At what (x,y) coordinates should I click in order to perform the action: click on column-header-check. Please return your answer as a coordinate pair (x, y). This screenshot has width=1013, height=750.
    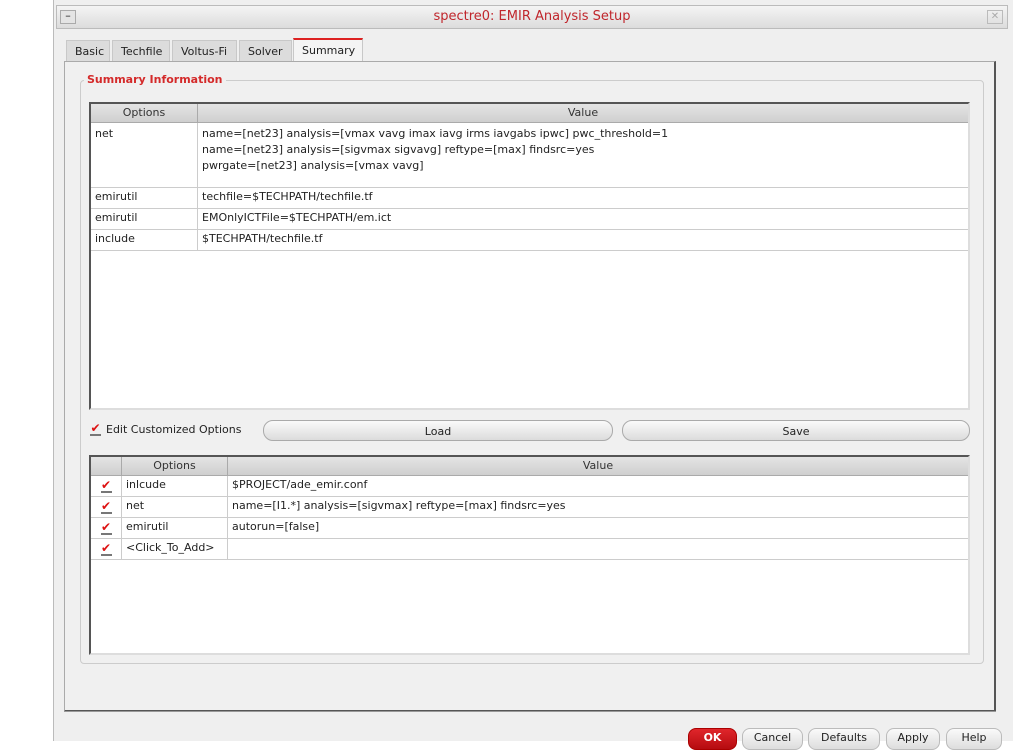
    Looking at the image, I should click on (106, 466).